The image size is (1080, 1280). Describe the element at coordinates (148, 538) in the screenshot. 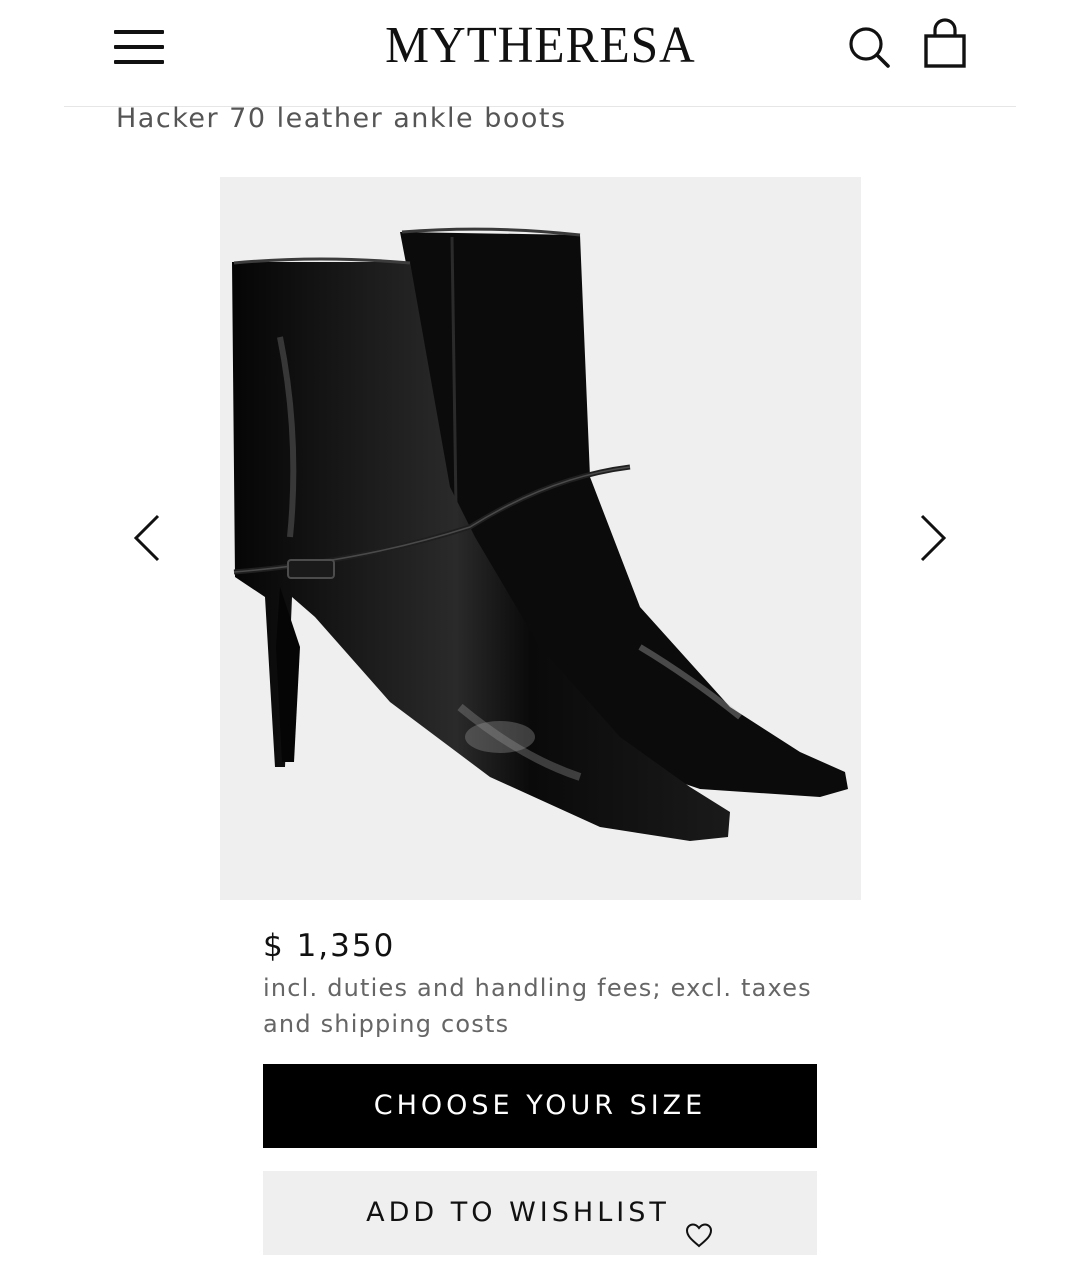

I see `chevron-left-icon` at that location.